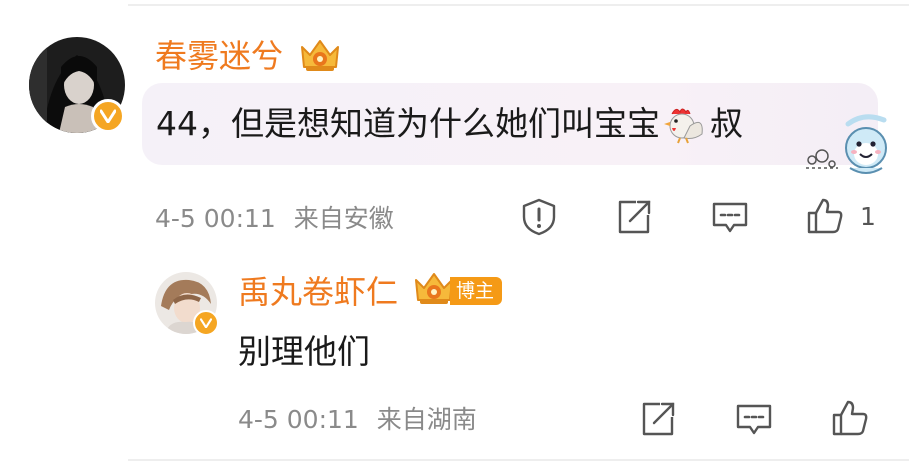 This screenshot has height=463, width=909. Describe the element at coordinates (304, 351) in the screenshot. I see `reply-text: 别理他们` at that location.